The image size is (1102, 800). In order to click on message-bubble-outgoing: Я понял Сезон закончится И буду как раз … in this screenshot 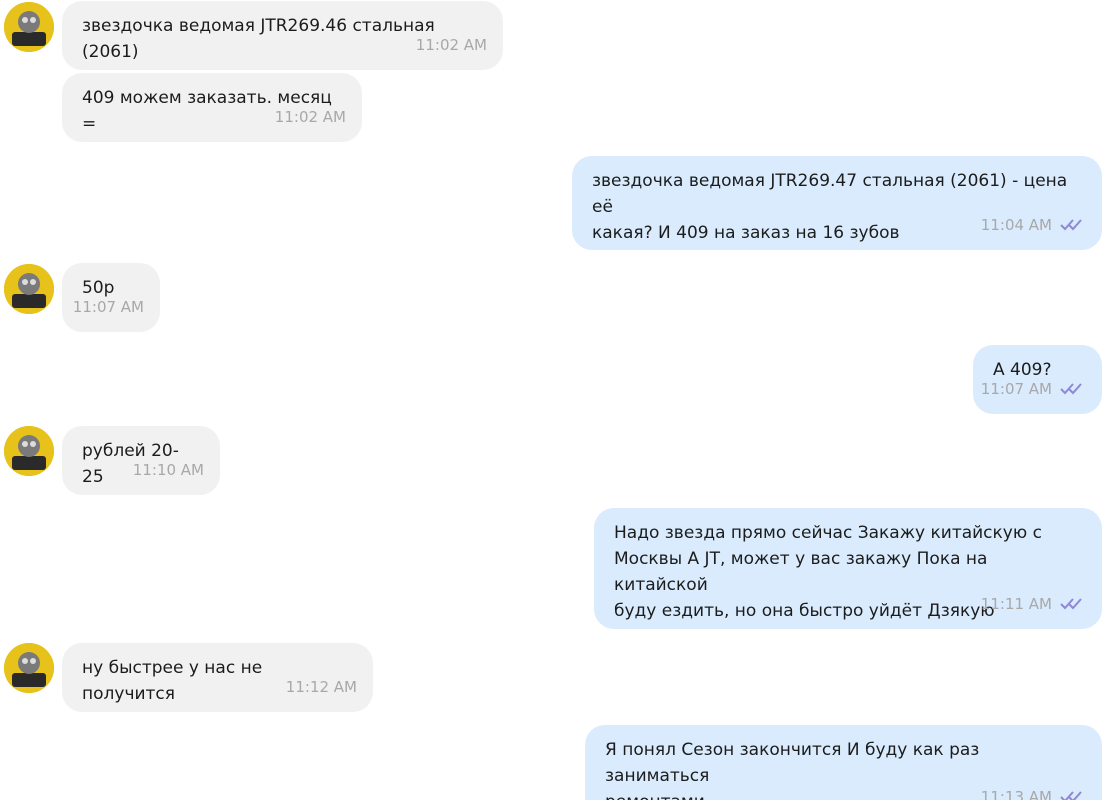, I will do `click(843, 762)`.